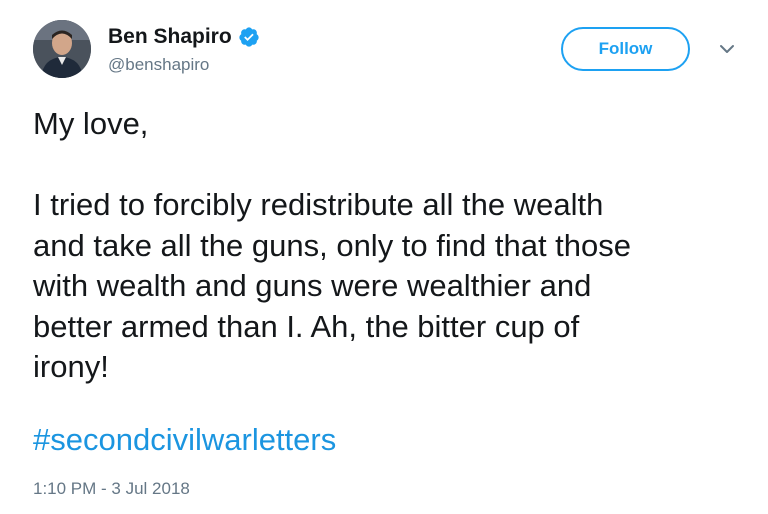  Describe the element at coordinates (625, 49) in the screenshot. I see `follow-button: Follow` at that location.